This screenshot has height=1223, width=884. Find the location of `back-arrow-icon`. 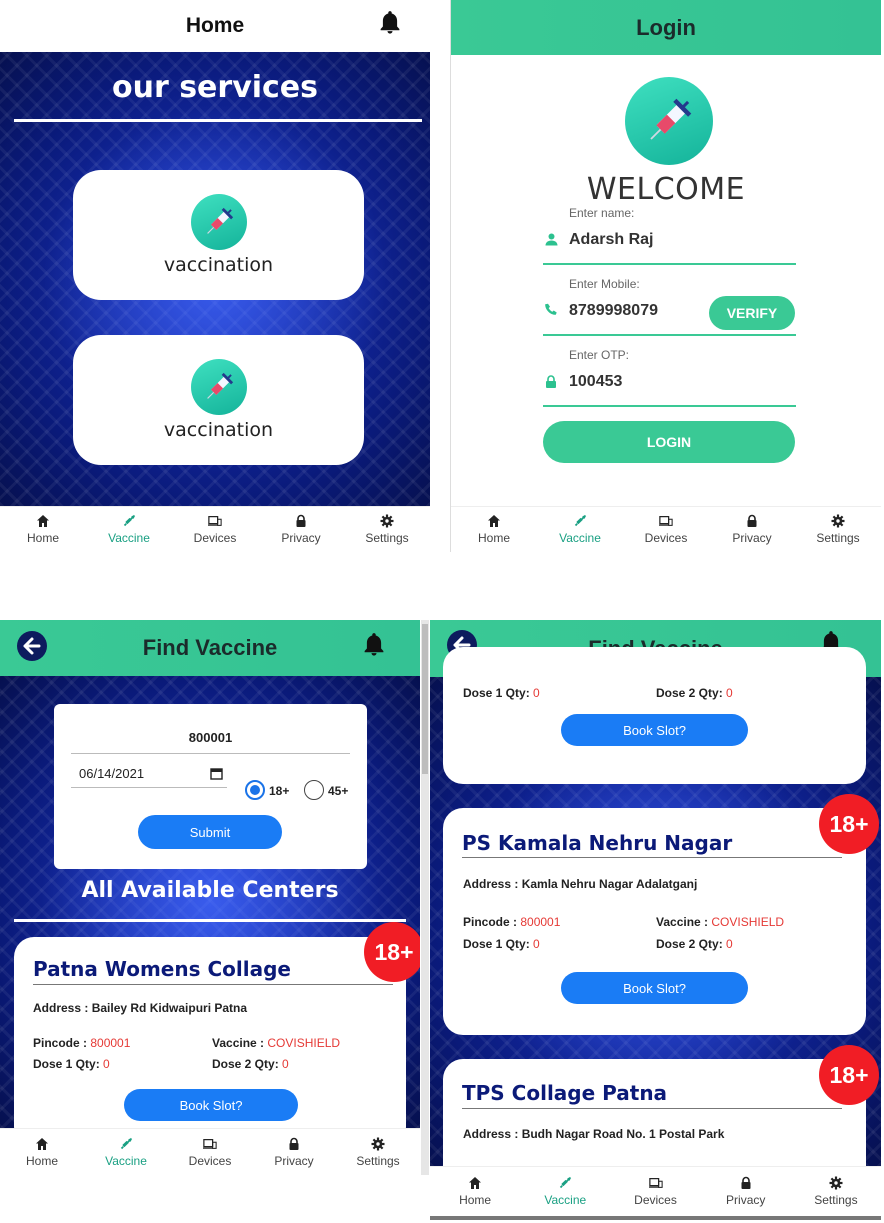

back-arrow-icon is located at coordinates (32, 646).